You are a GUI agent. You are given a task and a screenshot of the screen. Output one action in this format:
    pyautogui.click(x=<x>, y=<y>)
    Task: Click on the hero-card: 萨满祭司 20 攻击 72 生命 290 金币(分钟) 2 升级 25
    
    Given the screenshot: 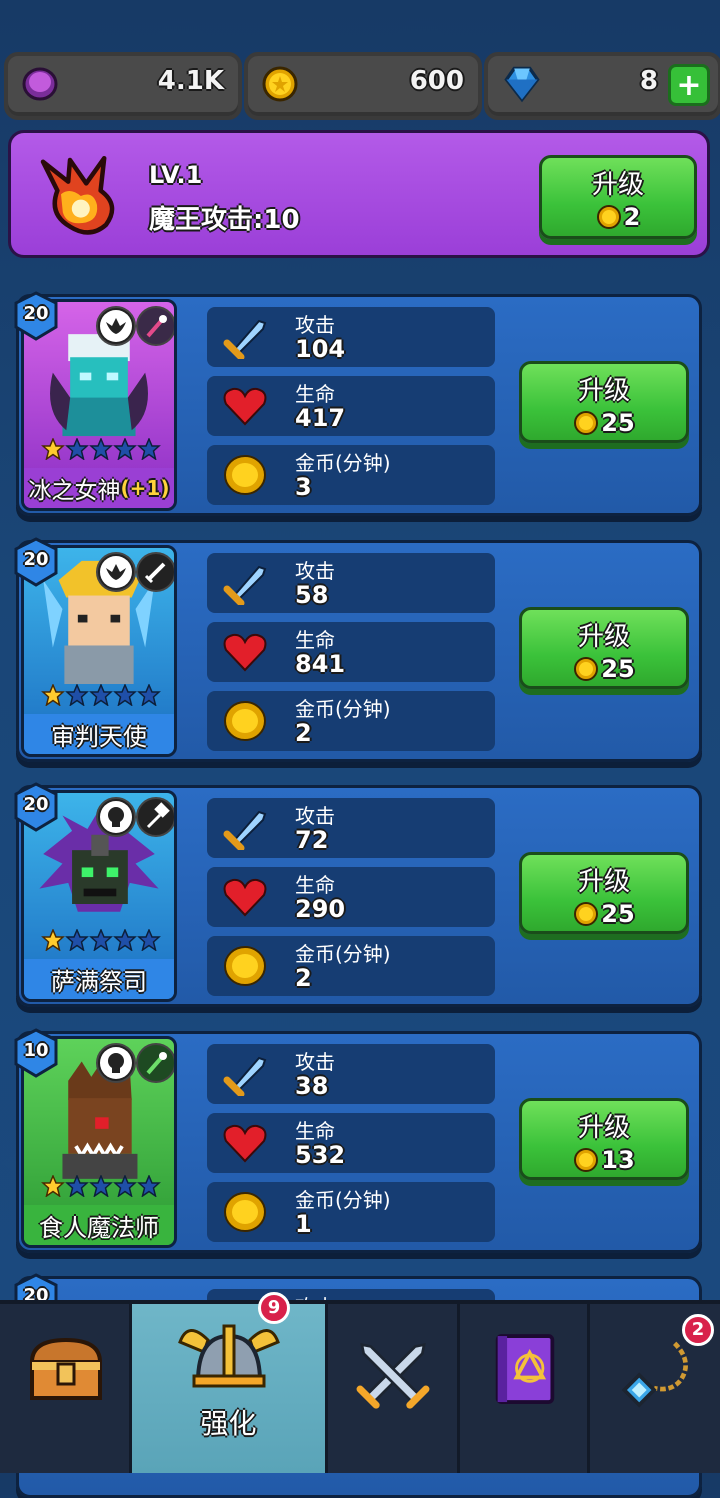 What is the action you would take?
    pyautogui.click(x=357, y=894)
    